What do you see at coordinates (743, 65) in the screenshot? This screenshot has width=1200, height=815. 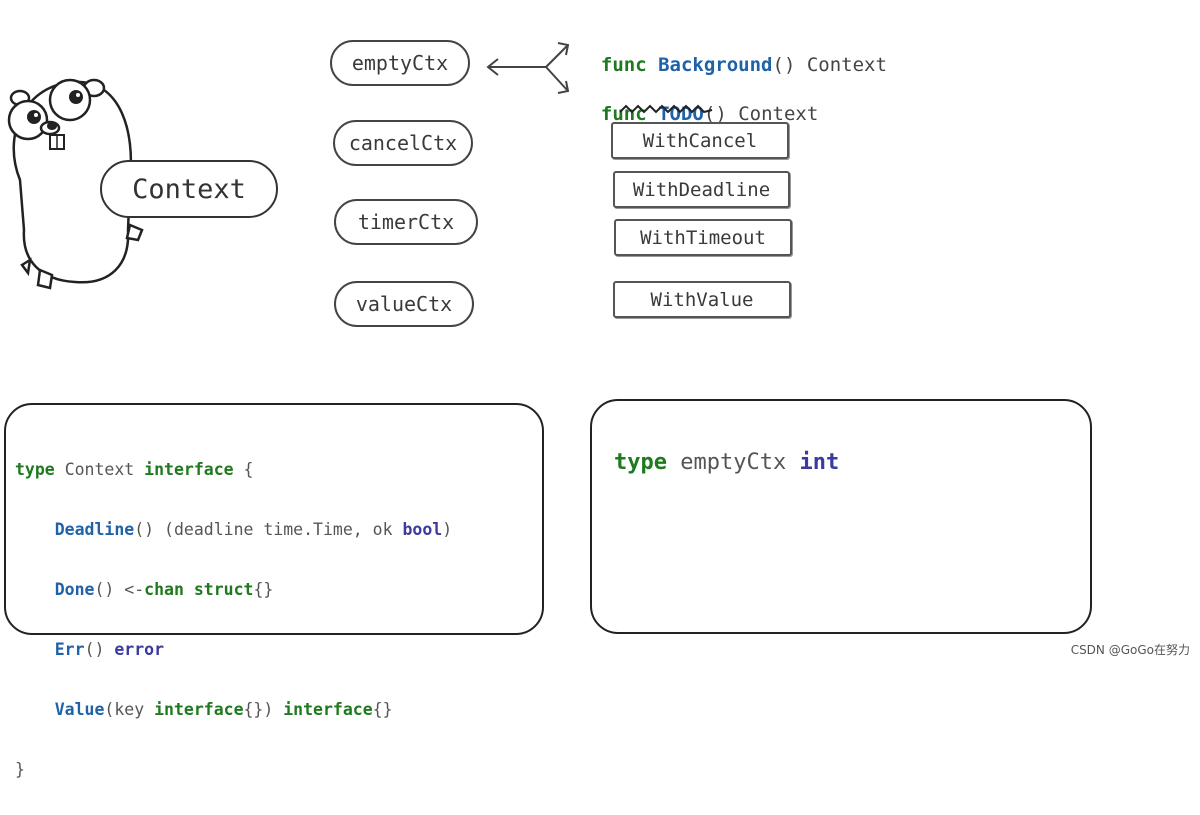 I see `func-background: func Background() Context` at bounding box center [743, 65].